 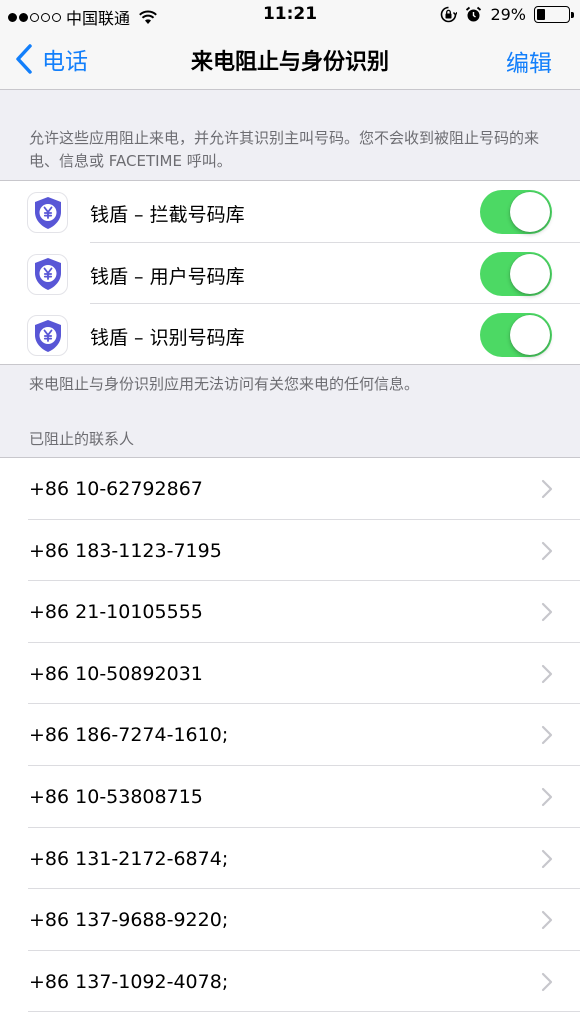 I want to click on blocked-contact-row: +86 131-2172-6874;, so click(x=290, y=859).